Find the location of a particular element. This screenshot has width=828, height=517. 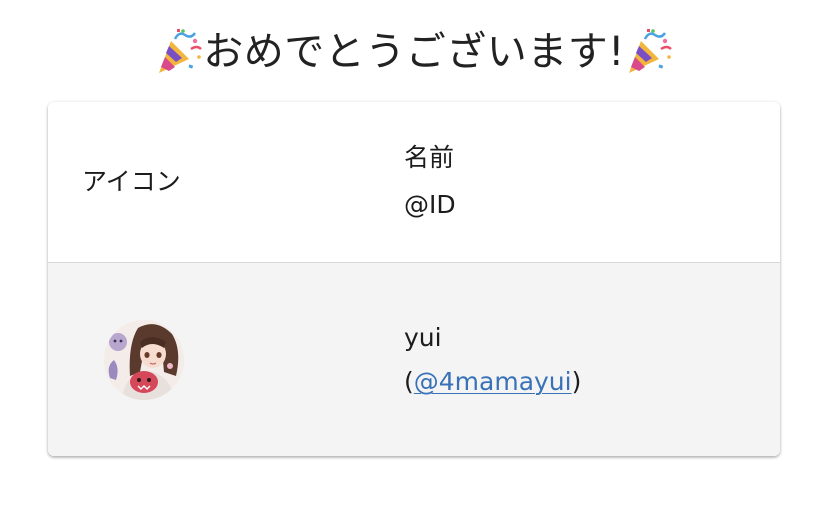

header-name-label: 名前 is located at coordinates (429, 157).